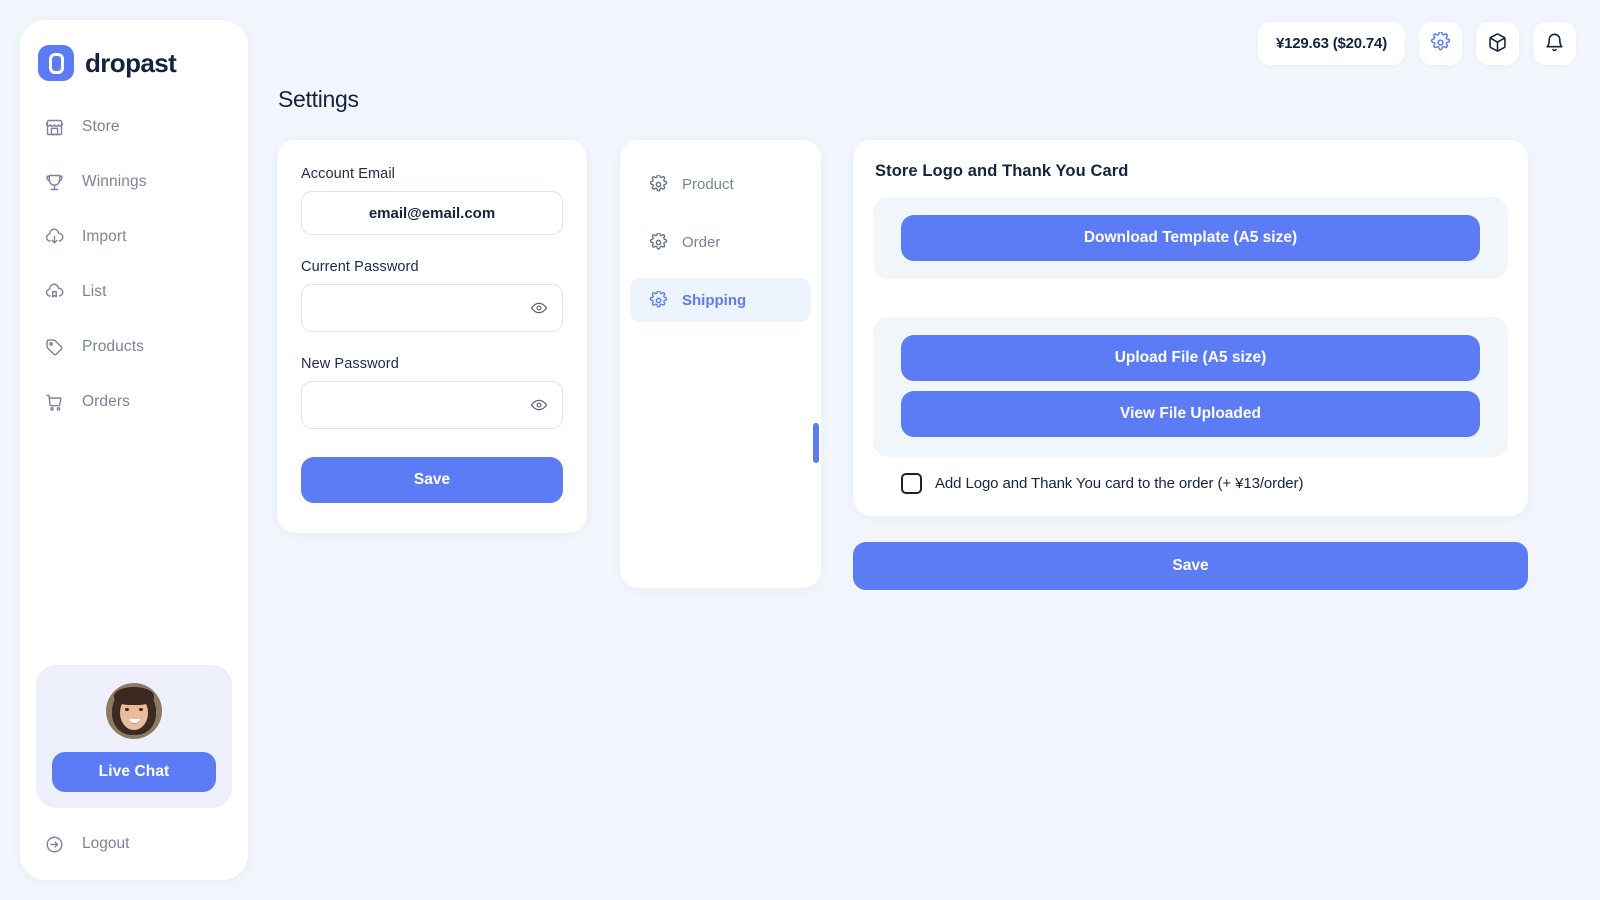 This screenshot has width=1600, height=900. I want to click on new-password-eye-icon, so click(539, 405).